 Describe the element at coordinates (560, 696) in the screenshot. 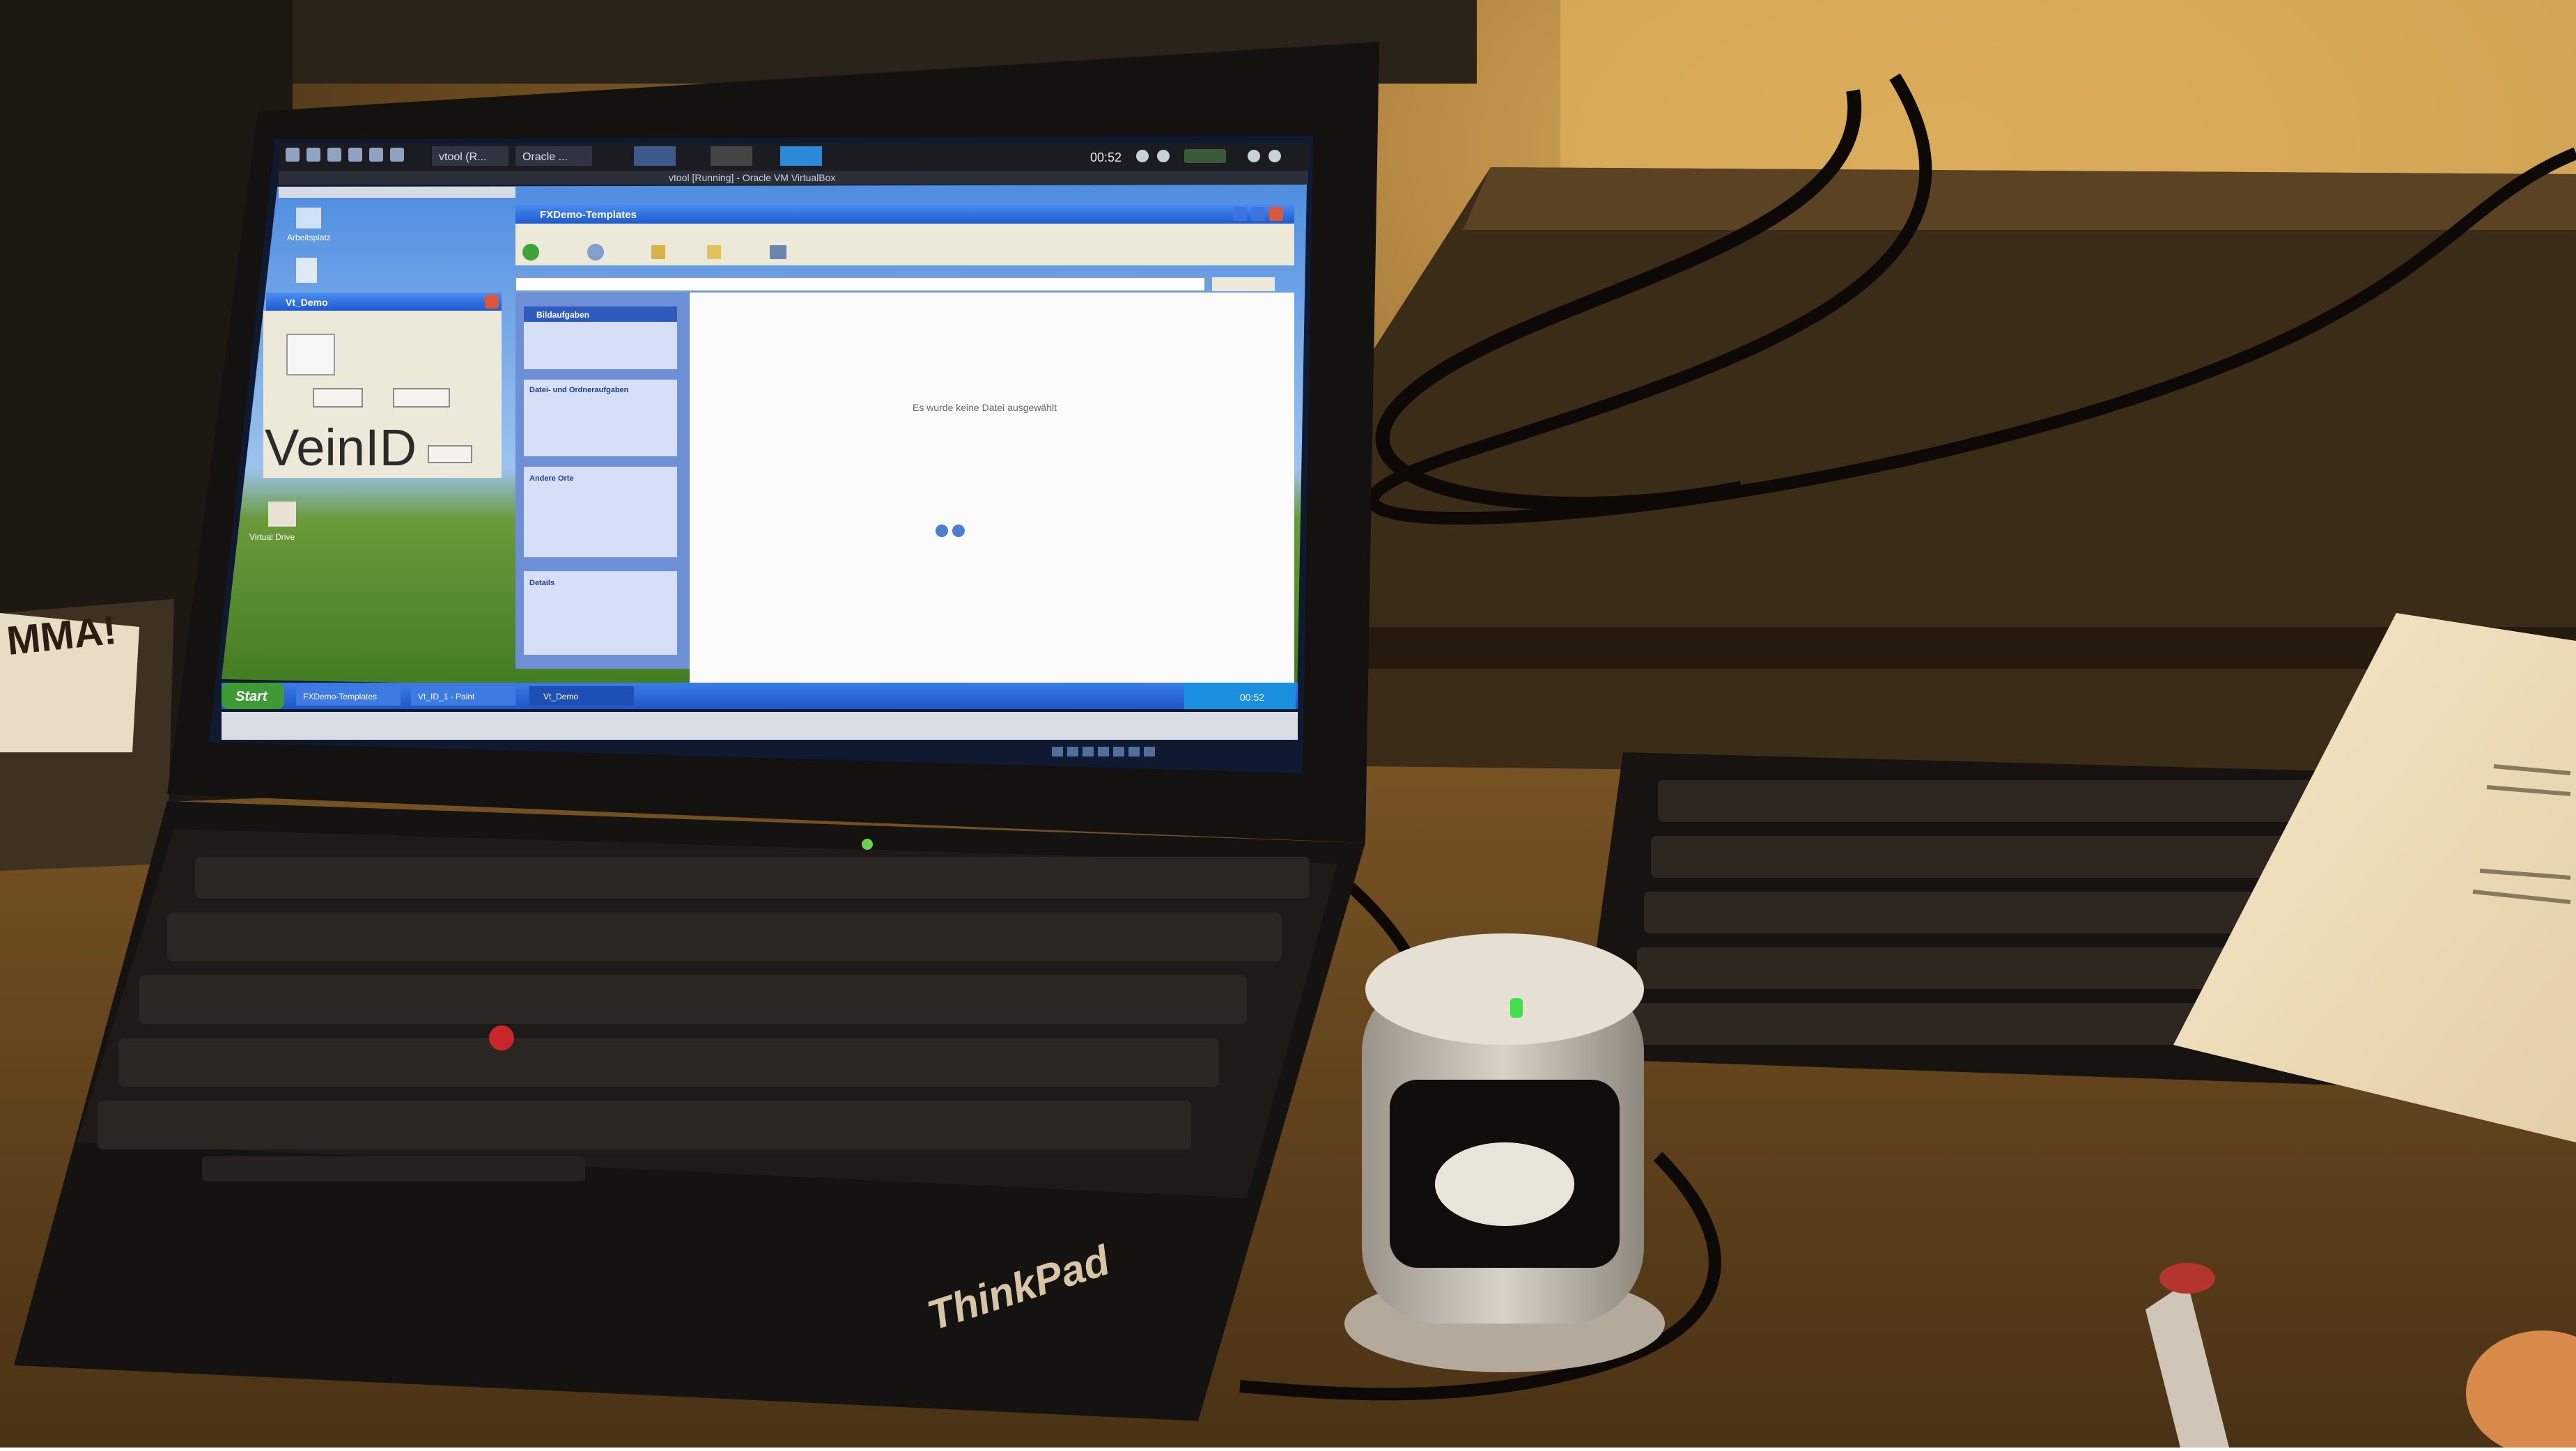

I see `xp-task-vtdemo-label: Vt_Demo` at that location.